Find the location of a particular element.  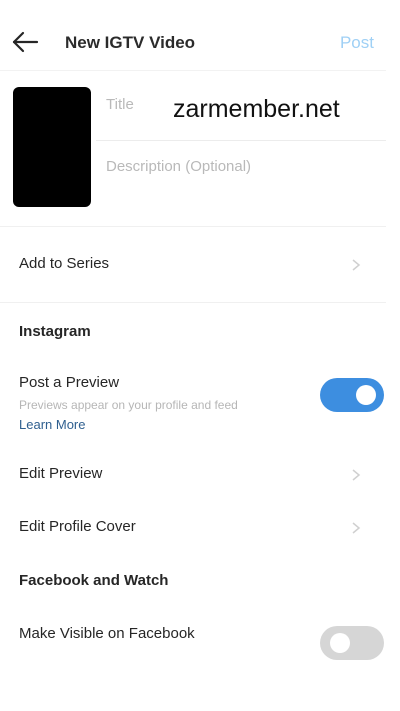

post-preview-toggle is located at coordinates (352, 395).